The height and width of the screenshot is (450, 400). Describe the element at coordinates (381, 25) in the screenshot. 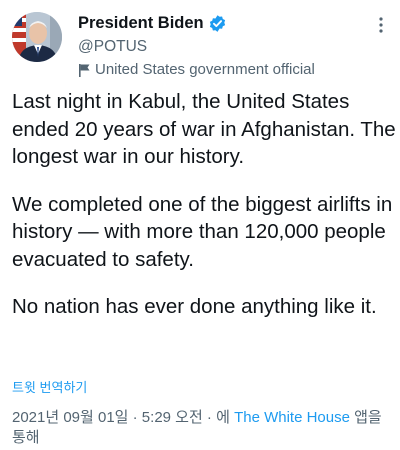

I see `more-vertical-icon` at that location.